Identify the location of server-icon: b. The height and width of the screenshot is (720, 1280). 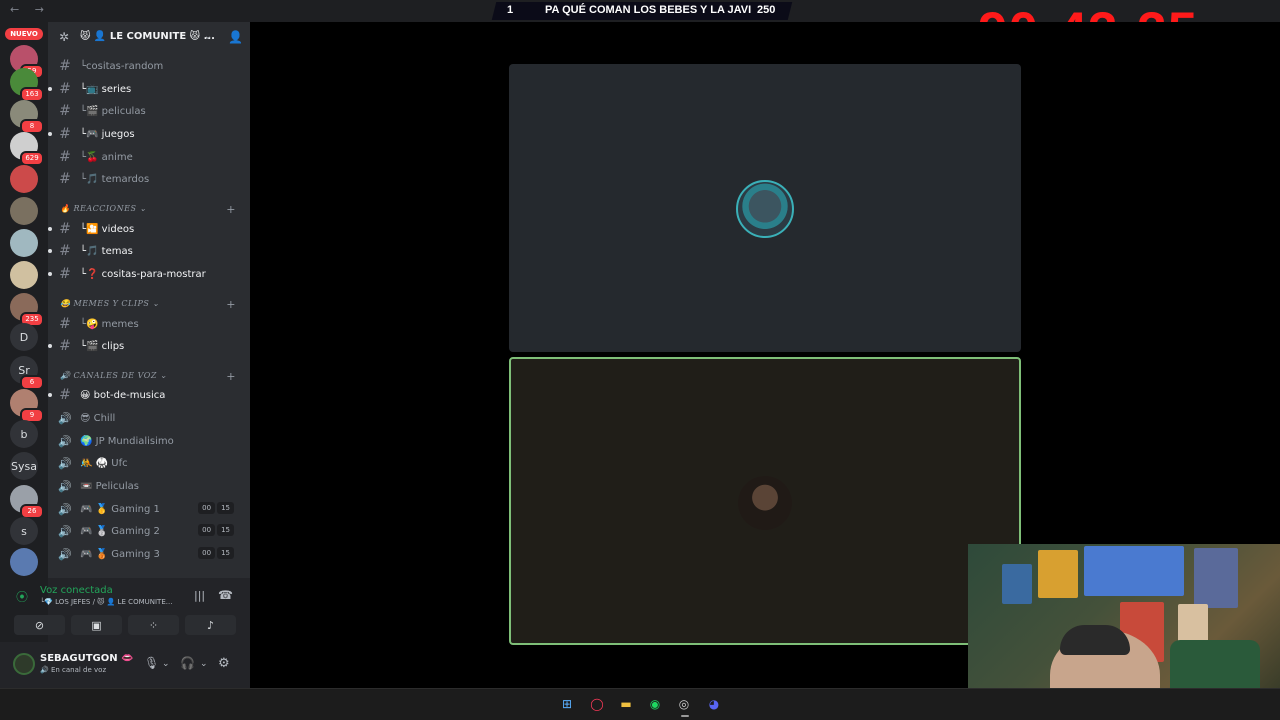
(24, 434).